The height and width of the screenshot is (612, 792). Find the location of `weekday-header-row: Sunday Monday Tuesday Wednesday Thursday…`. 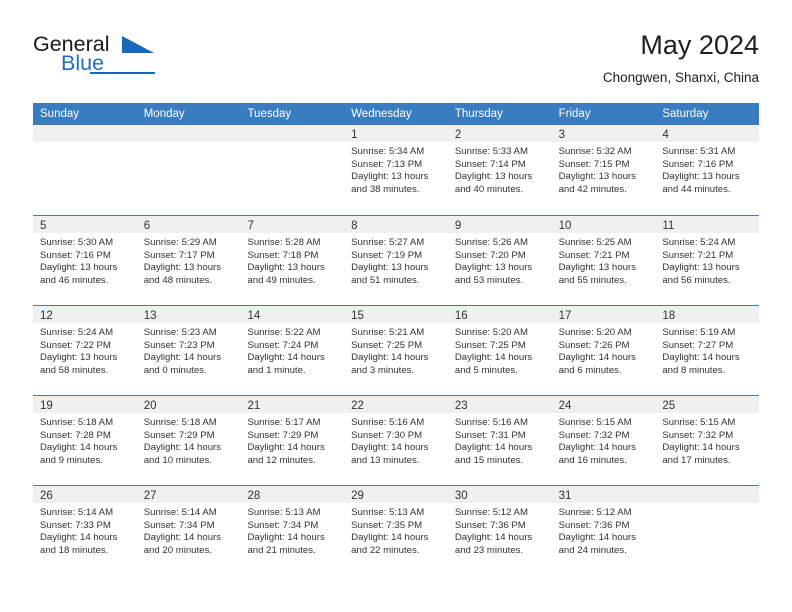

weekday-header-row: Sunday Monday Tuesday Wednesday Thursday… is located at coordinates (396, 114).